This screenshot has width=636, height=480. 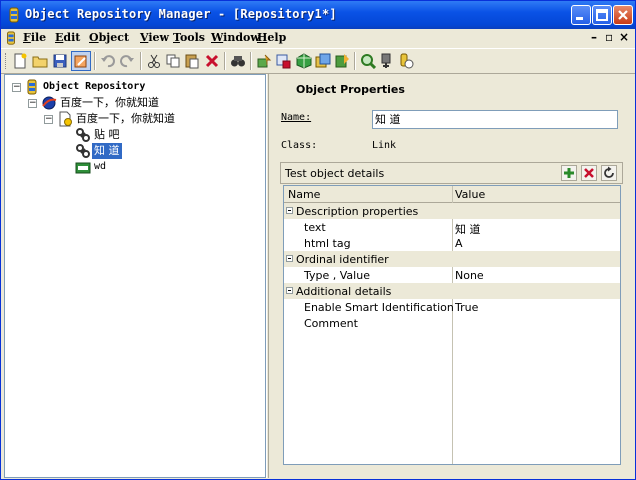 What do you see at coordinates (60, 61) in the screenshot?
I see `save-icon` at bounding box center [60, 61].